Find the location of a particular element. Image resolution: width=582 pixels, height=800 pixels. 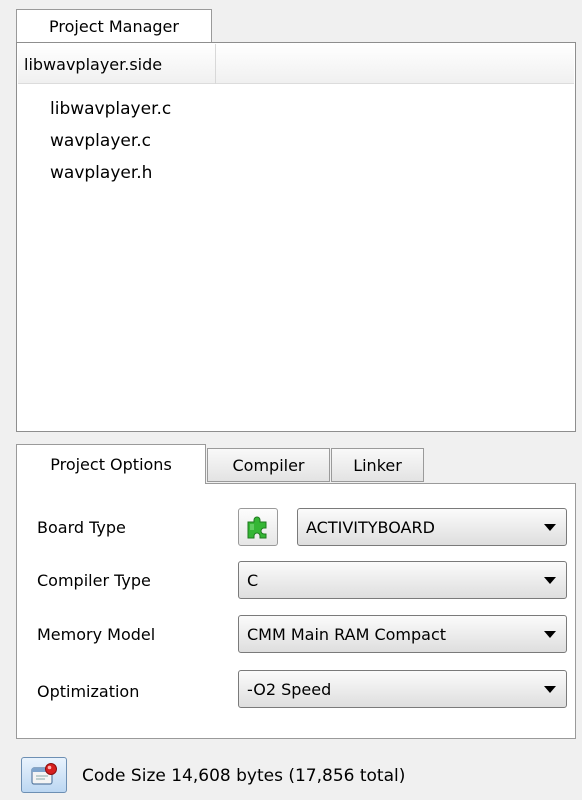

board-type-select: ACTIVITYBOARD is located at coordinates (432, 527).